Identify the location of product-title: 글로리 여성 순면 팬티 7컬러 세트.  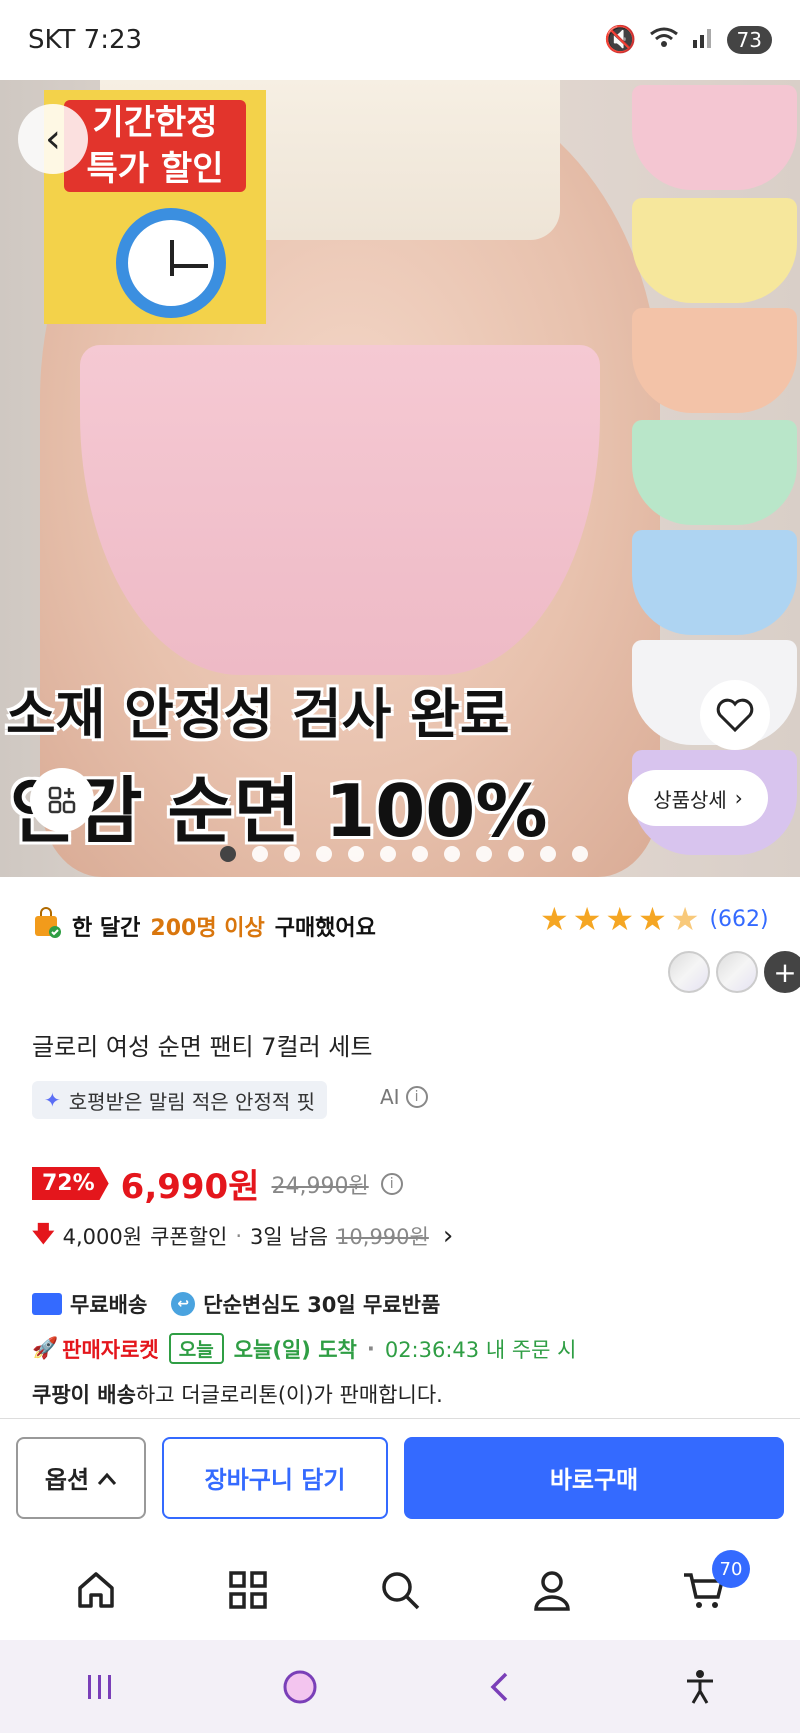
(202, 1047).